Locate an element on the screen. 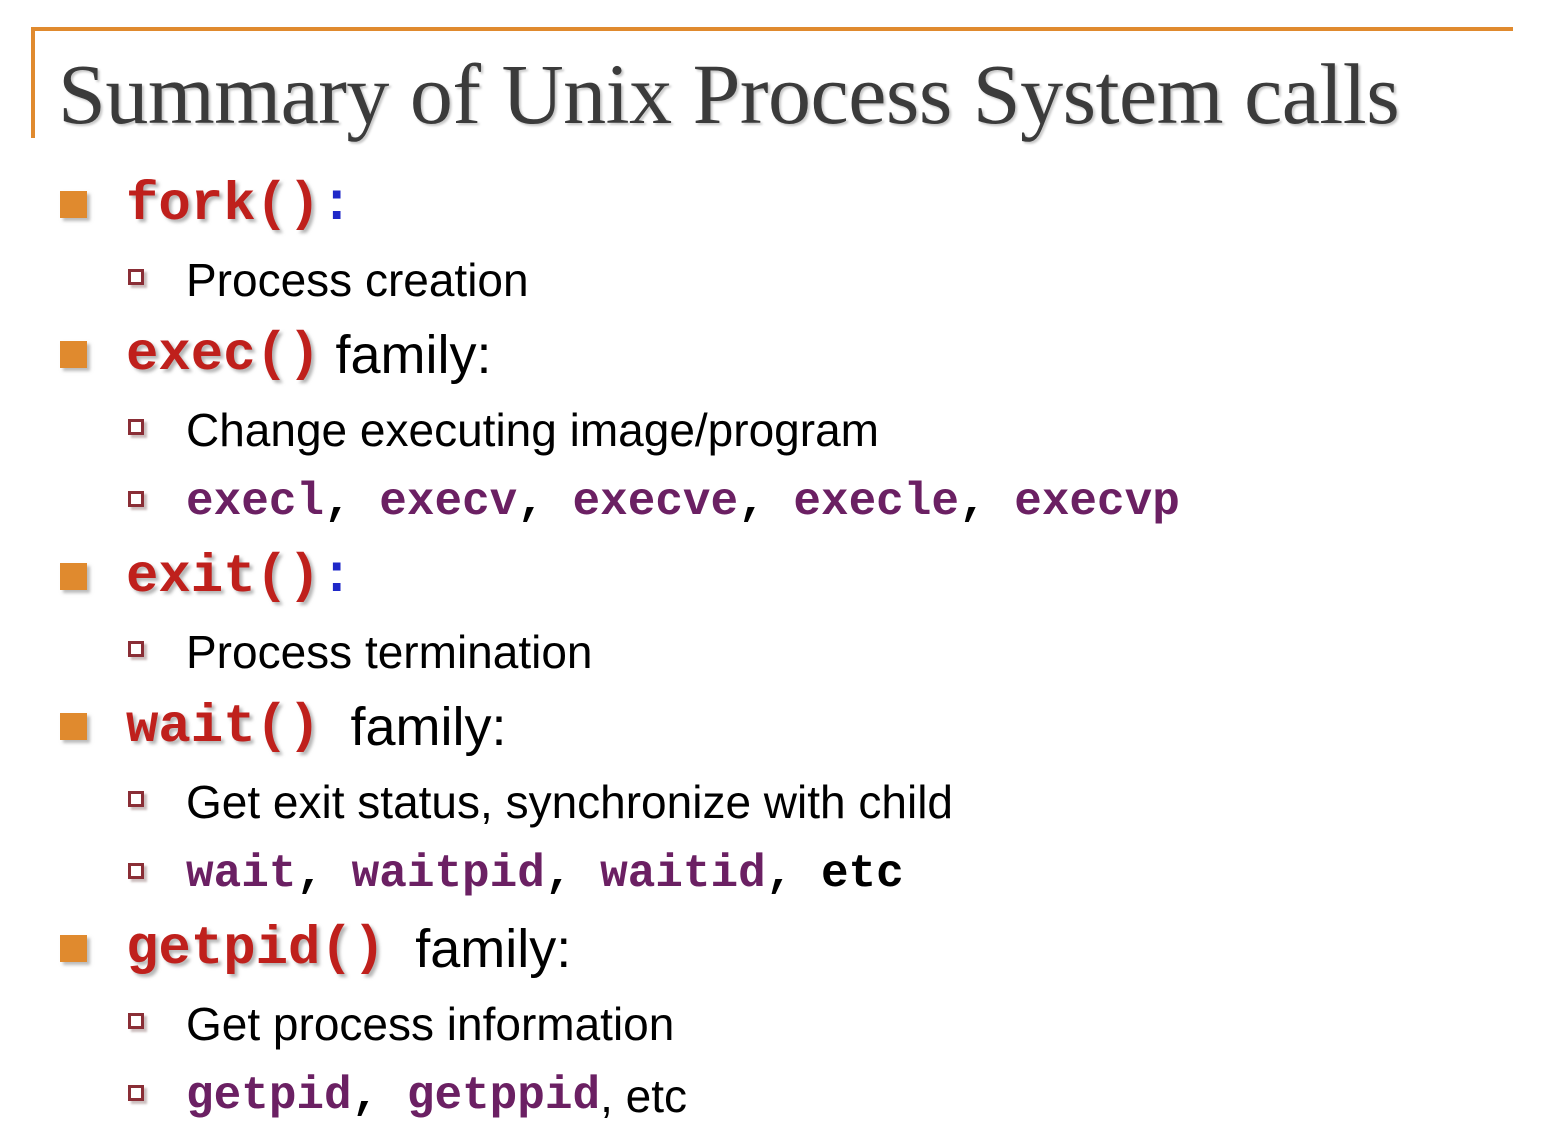 This screenshot has height=1132, width=1558. subitem-text: Get process information is located at coordinates (430, 1024).